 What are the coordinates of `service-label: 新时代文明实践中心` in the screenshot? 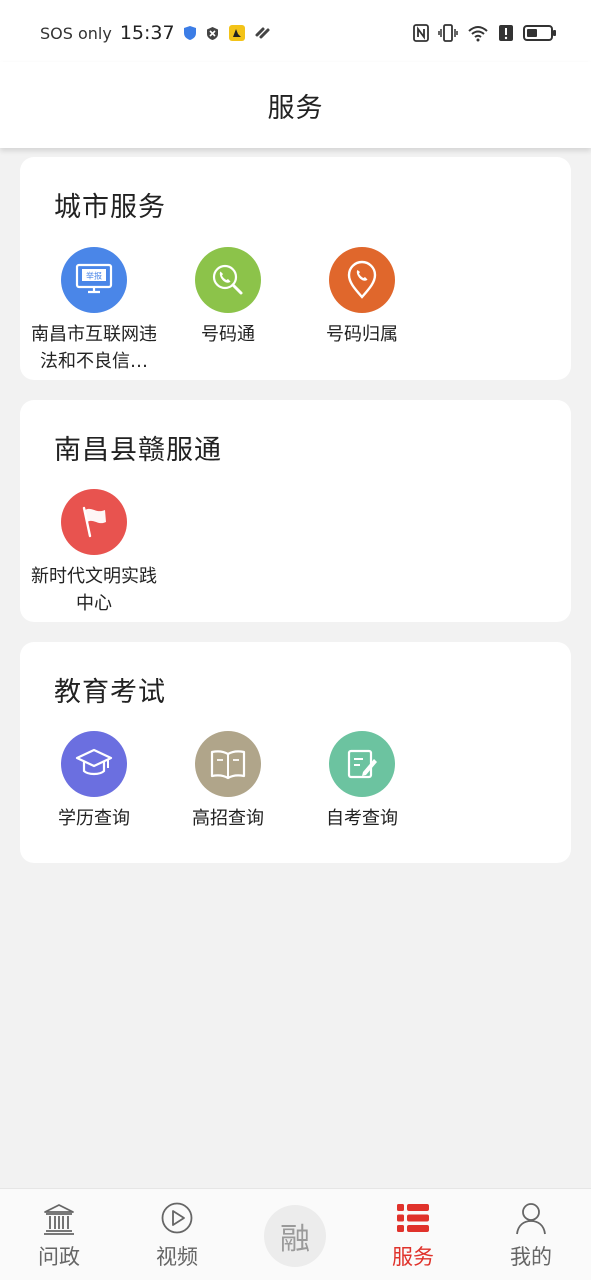 It's located at (94, 590).